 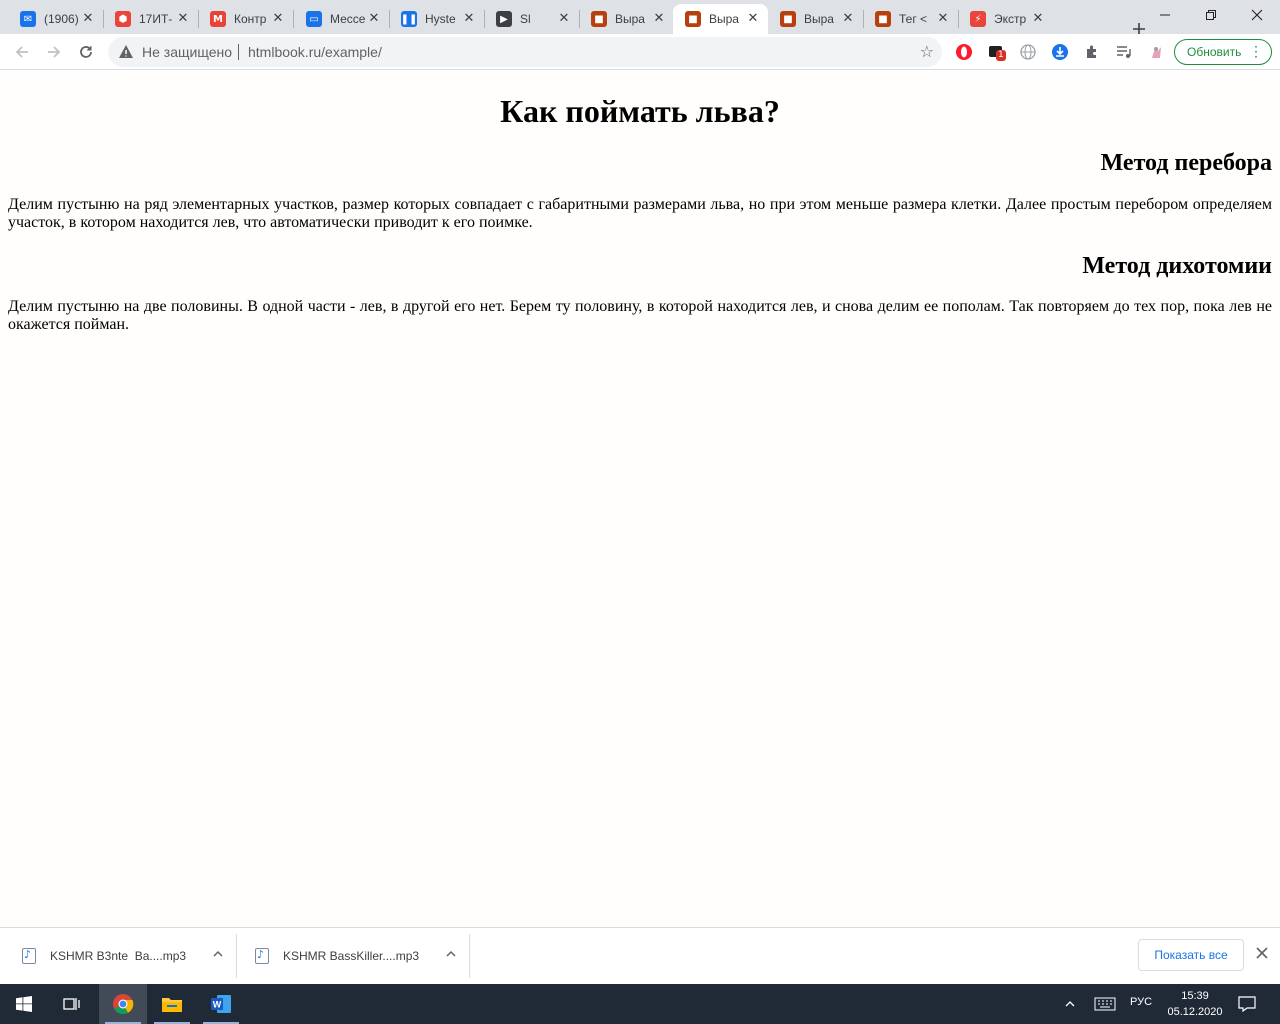 What do you see at coordinates (1005, 19) in the screenshot?
I see `browser-tab: ⚡ Экстр ✕` at bounding box center [1005, 19].